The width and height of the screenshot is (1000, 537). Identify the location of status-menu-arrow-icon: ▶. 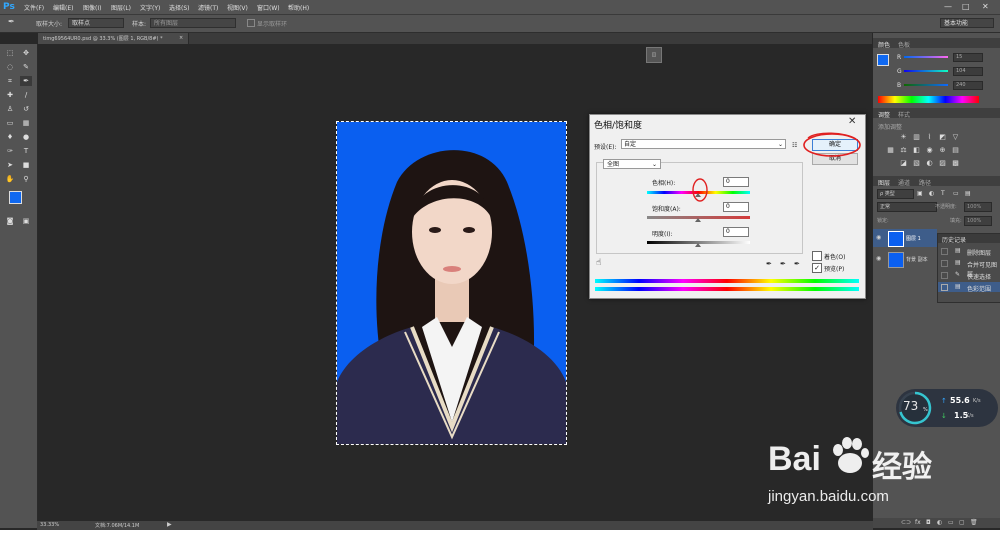
(169, 524).